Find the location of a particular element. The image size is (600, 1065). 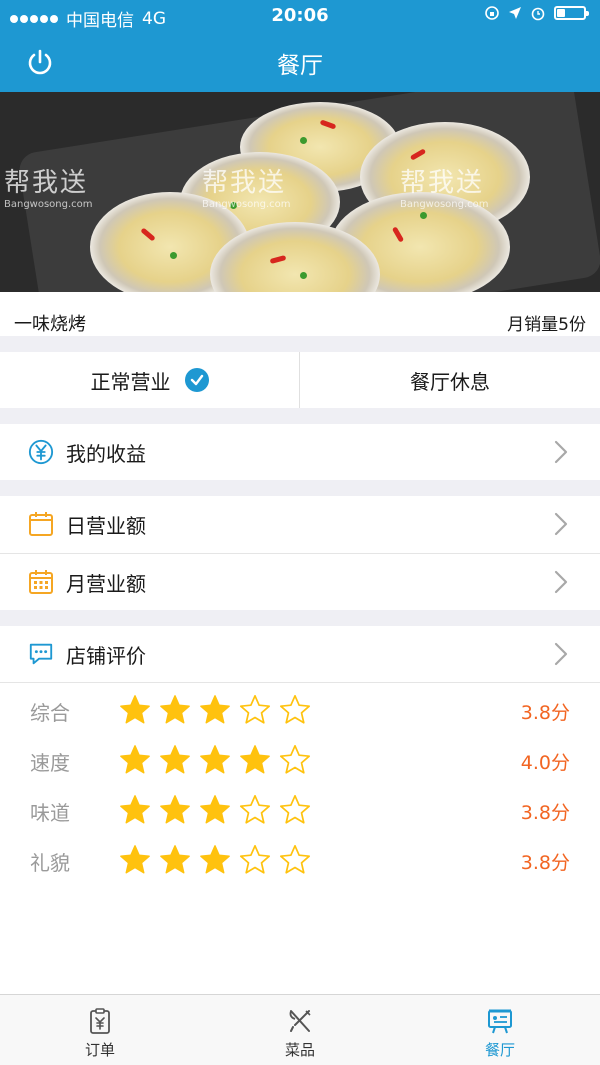

alarm-icon is located at coordinates (538, 14).